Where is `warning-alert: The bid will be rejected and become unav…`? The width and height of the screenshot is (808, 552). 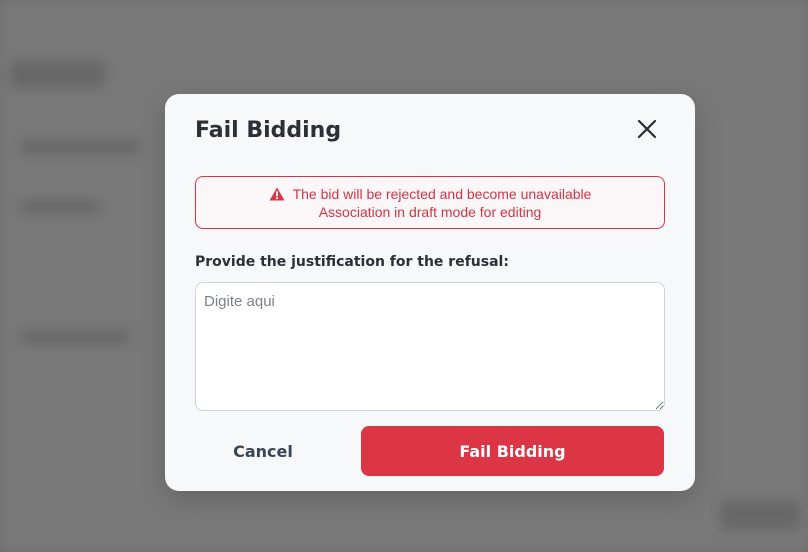 warning-alert: The bid will be rejected and become unav… is located at coordinates (430, 202).